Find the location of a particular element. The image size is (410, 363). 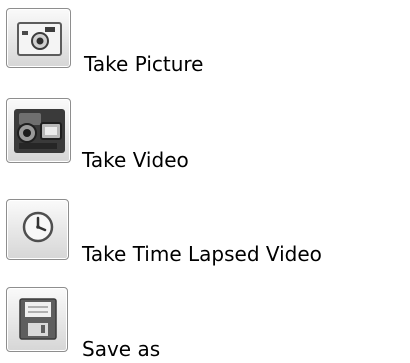

floppy-disk-icon is located at coordinates (38, 319).